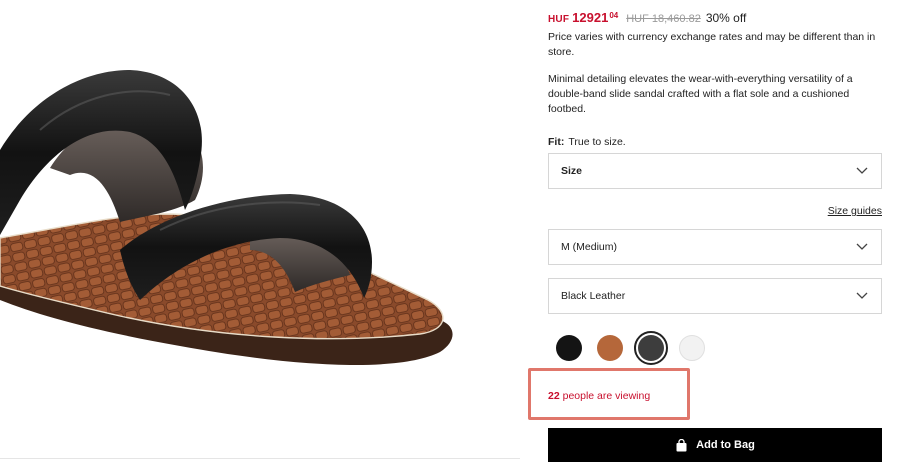 The height and width of the screenshot is (472, 908). Describe the element at coordinates (597, 142) in the screenshot. I see `fit-value: True to size.` at that location.